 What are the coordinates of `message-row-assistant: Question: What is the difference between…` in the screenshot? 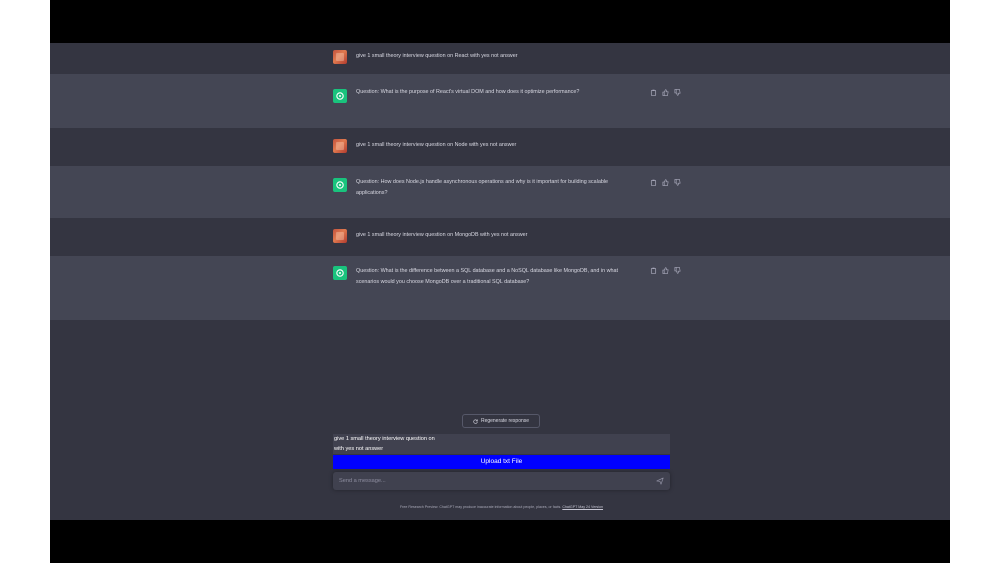 It's located at (500, 288).